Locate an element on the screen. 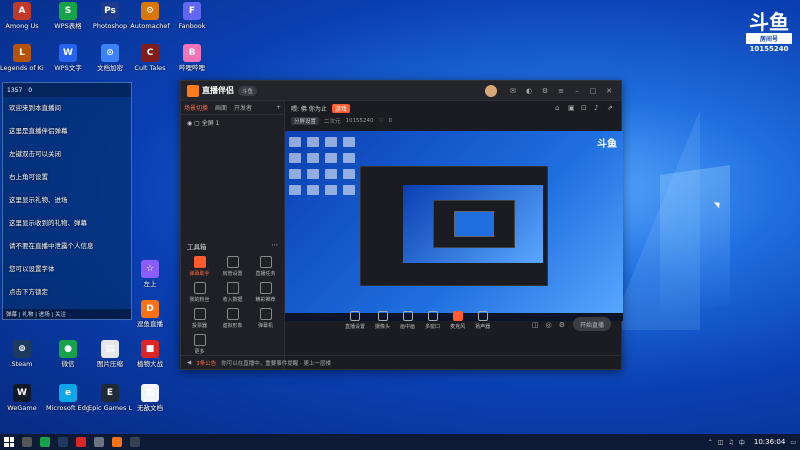 Image resolution: width=800 pixels, height=450 pixels. tool-button: 虚拟形象 is located at coordinates (232, 318).